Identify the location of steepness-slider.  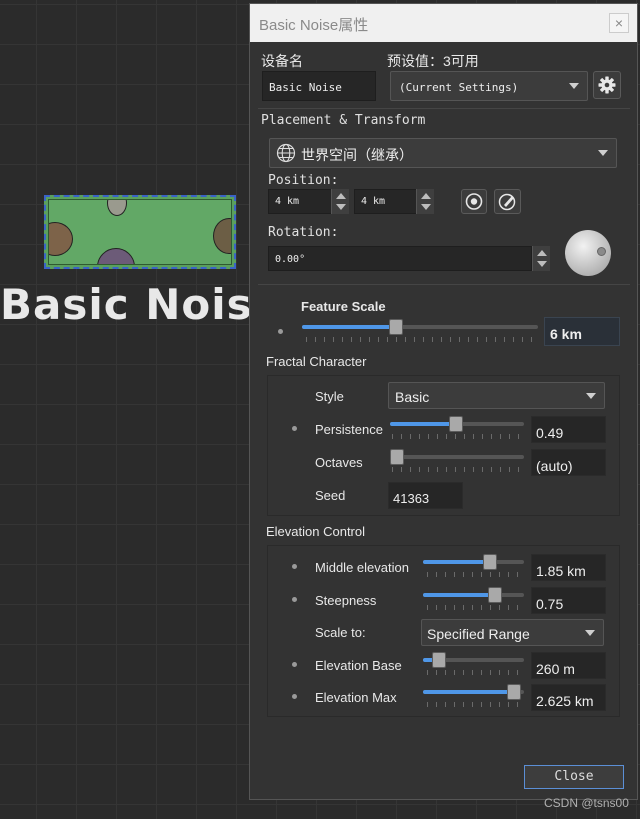
(473, 598).